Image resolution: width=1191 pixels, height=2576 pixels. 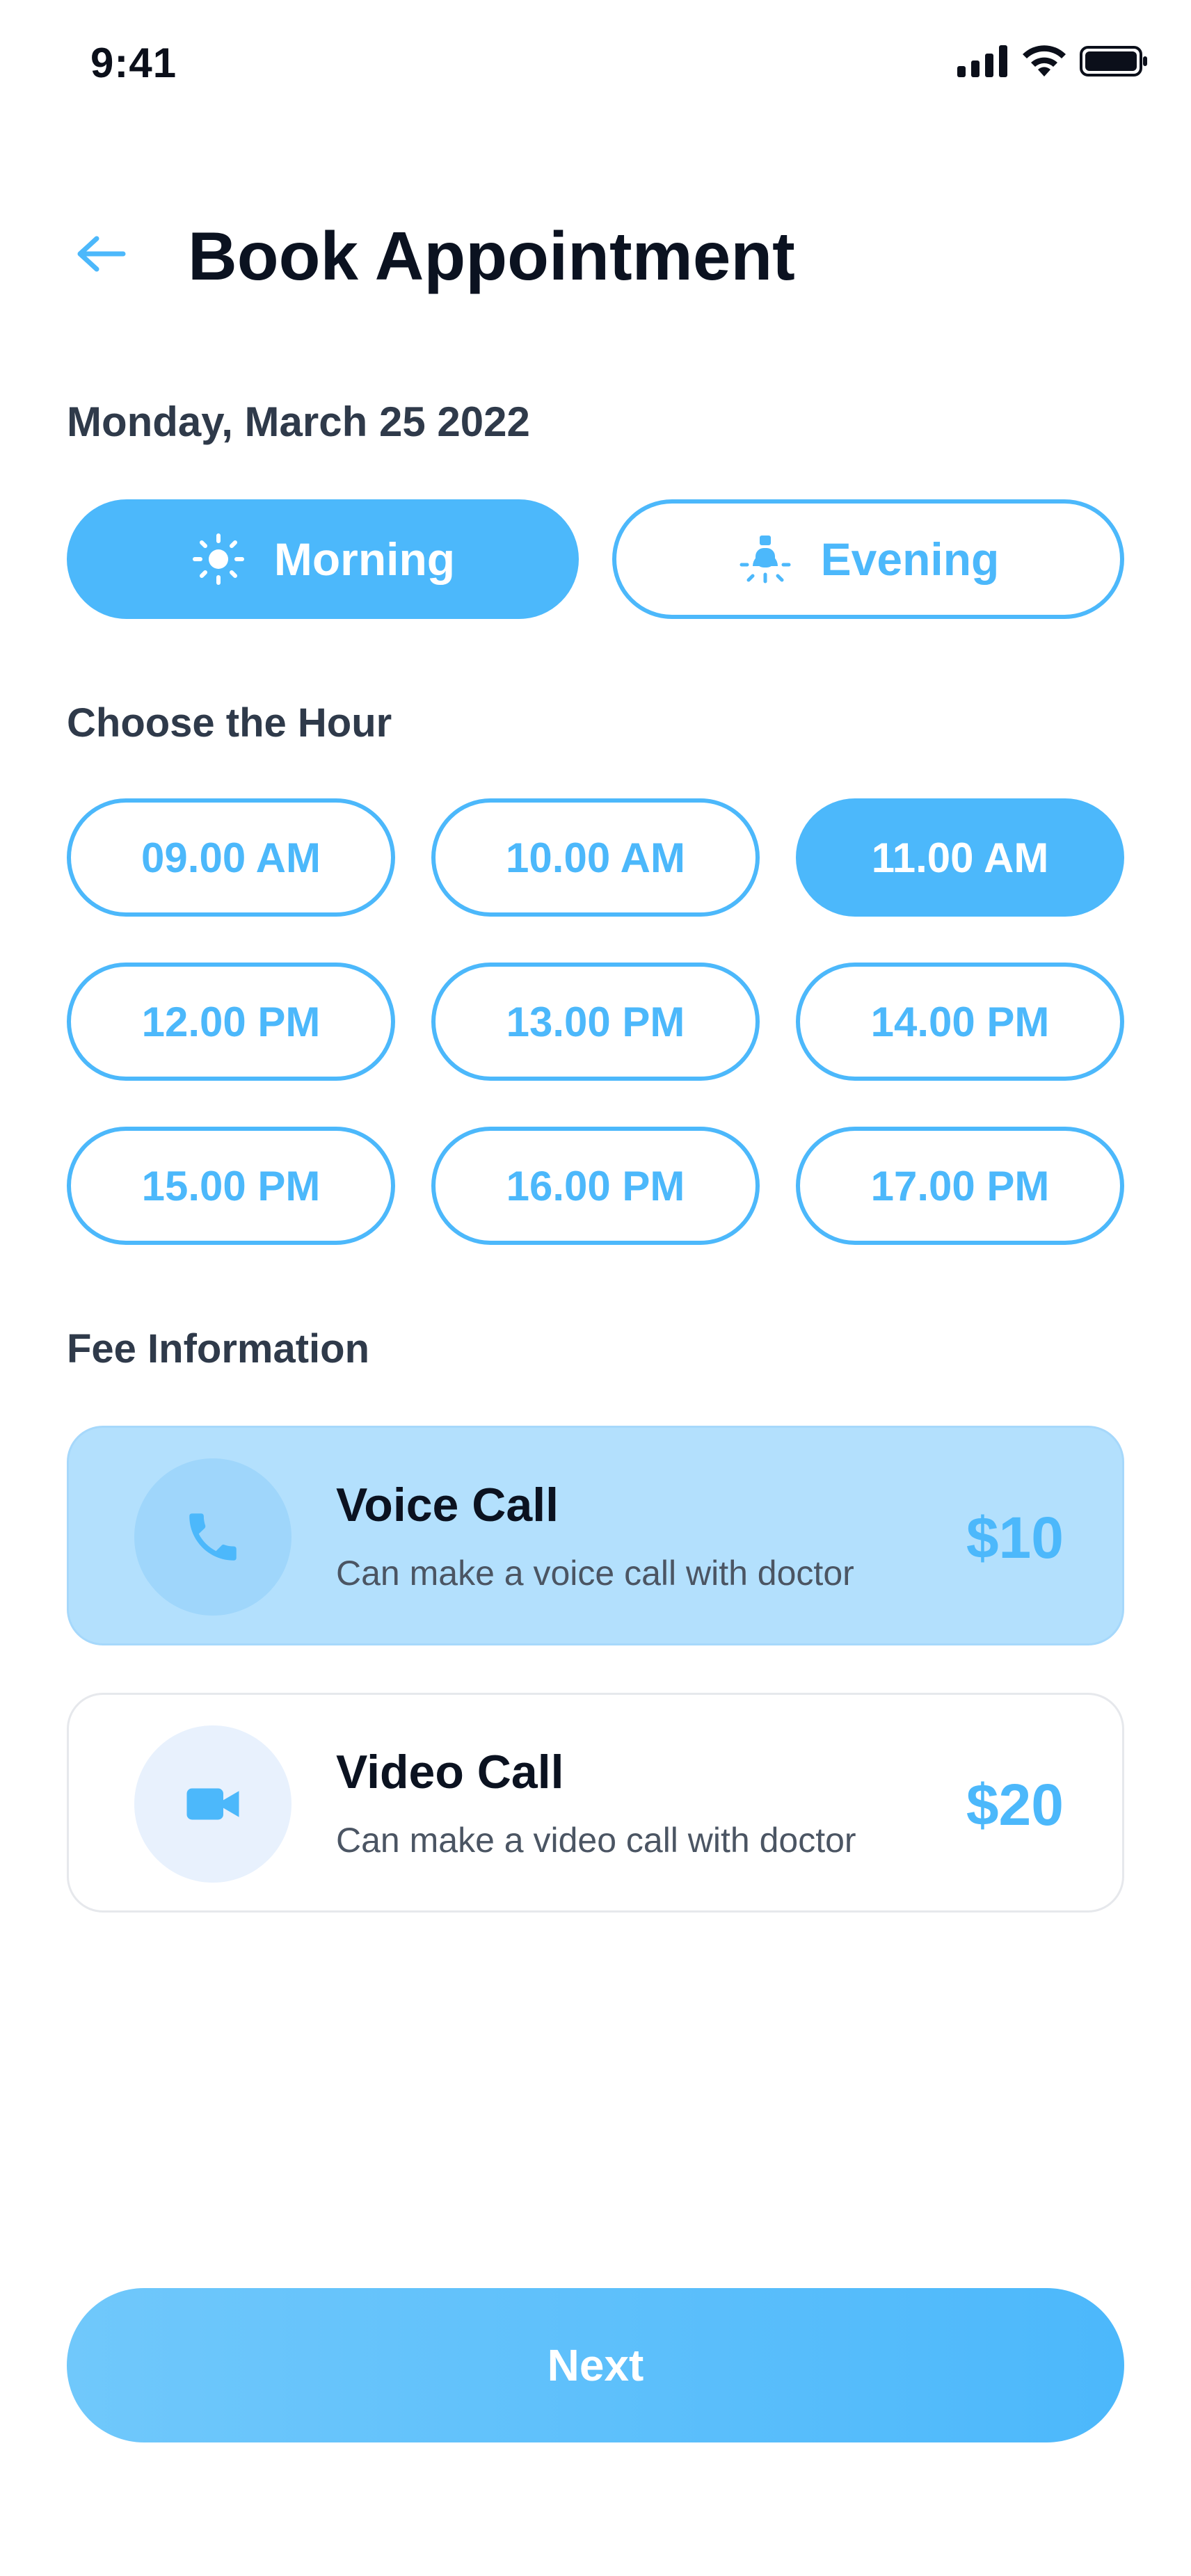 What do you see at coordinates (595, 858) in the screenshot?
I see `hour-slot: 10.00 AM` at bounding box center [595, 858].